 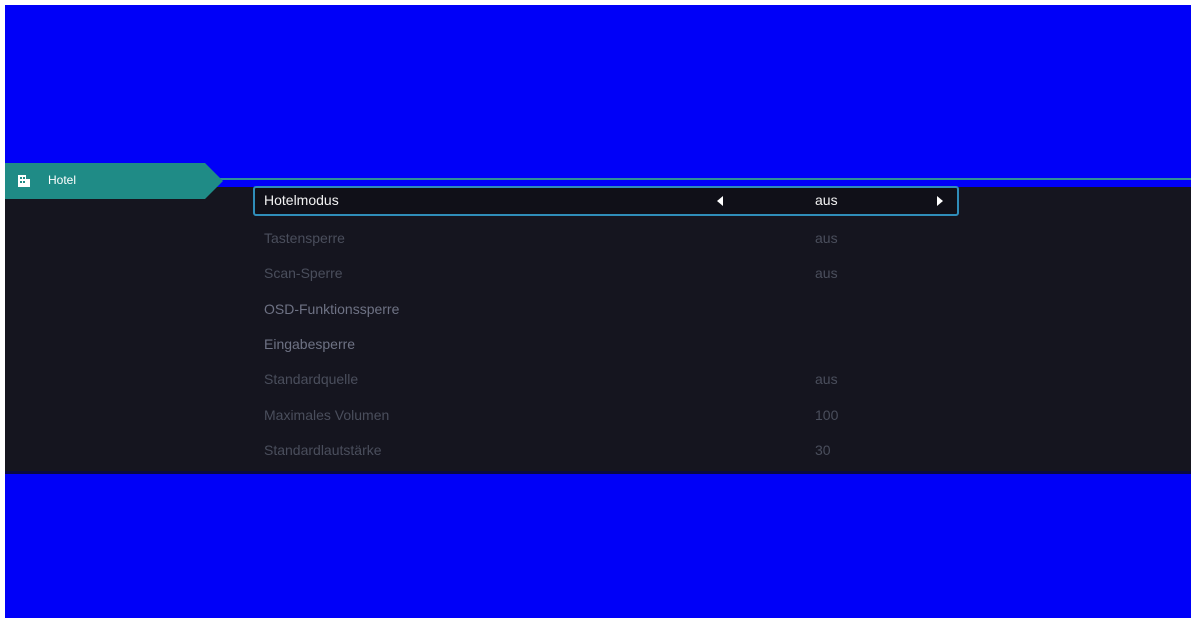 I want to click on sidebar-tab-label: Hotel, so click(x=62, y=180).